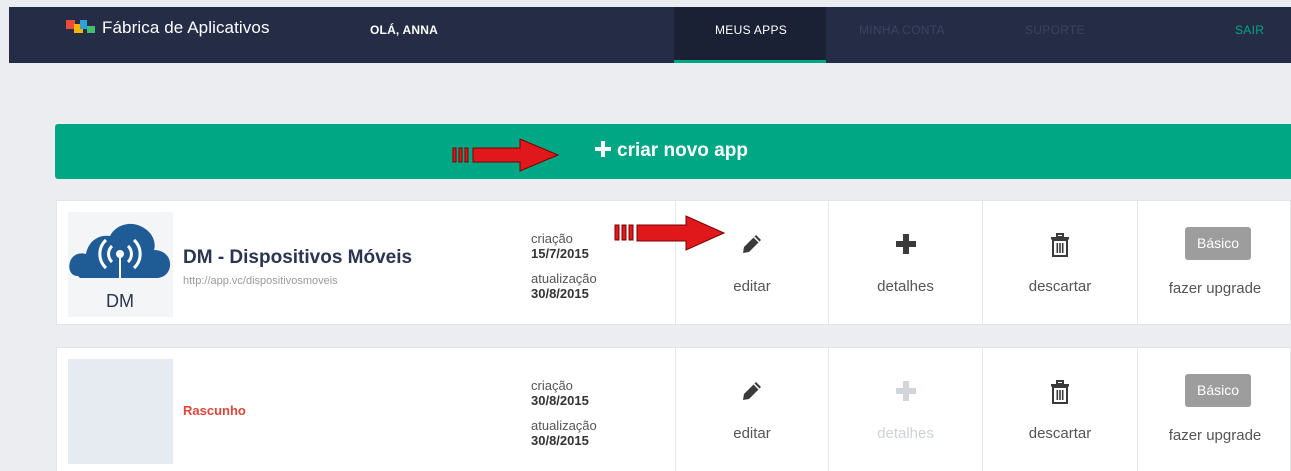 The width and height of the screenshot is (1291, 471). I want to click on nav-suporte: SUPORTE, so click(1055, 30).